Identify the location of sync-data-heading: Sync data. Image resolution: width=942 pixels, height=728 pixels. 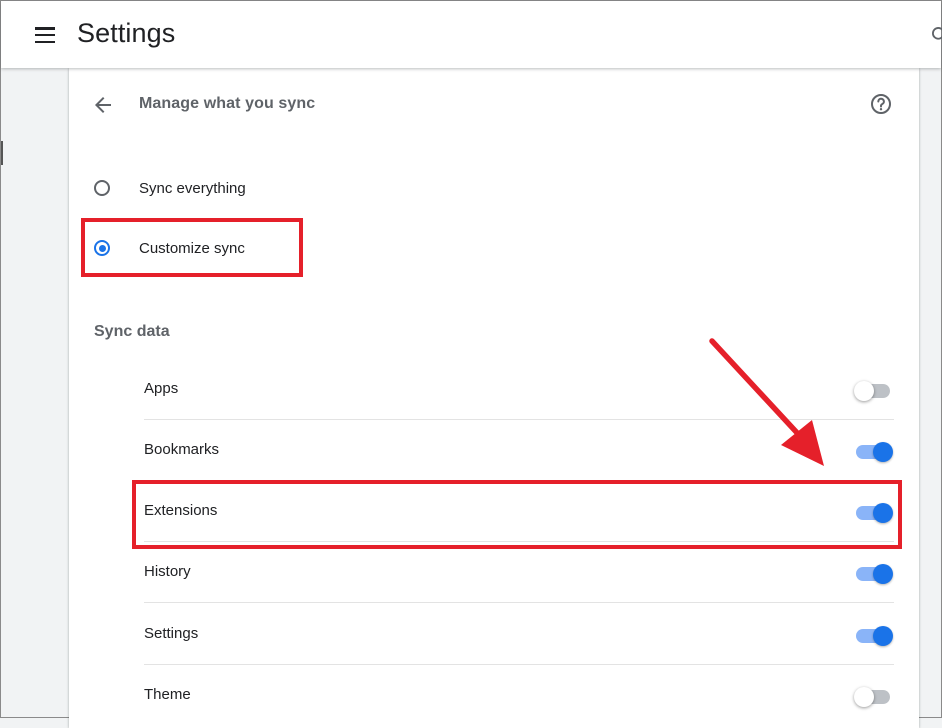
(132, 331).